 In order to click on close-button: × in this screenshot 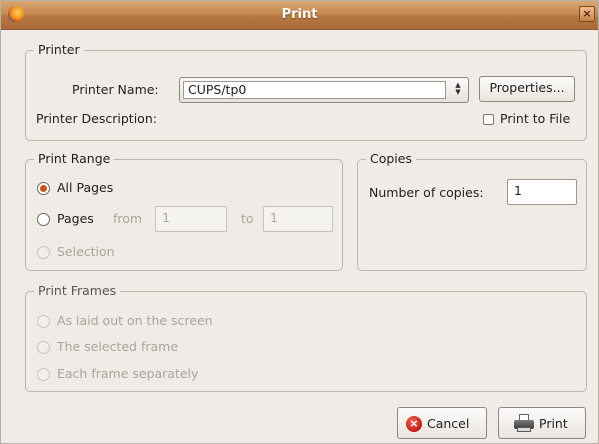, I will do `click(587, 14)`.